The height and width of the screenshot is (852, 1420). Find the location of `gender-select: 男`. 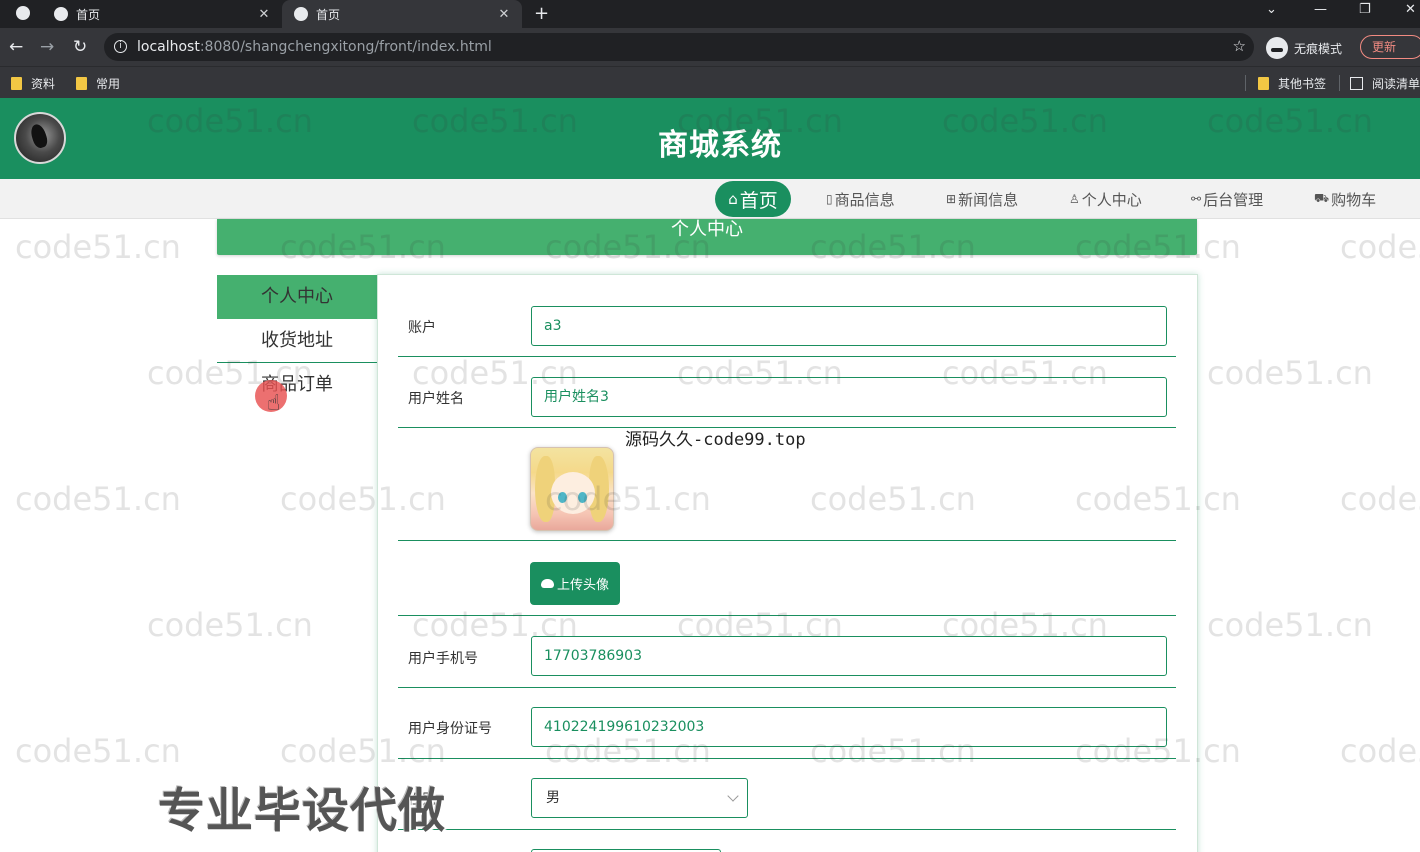

gender-select: 男 is located at coordinates (639, 798).